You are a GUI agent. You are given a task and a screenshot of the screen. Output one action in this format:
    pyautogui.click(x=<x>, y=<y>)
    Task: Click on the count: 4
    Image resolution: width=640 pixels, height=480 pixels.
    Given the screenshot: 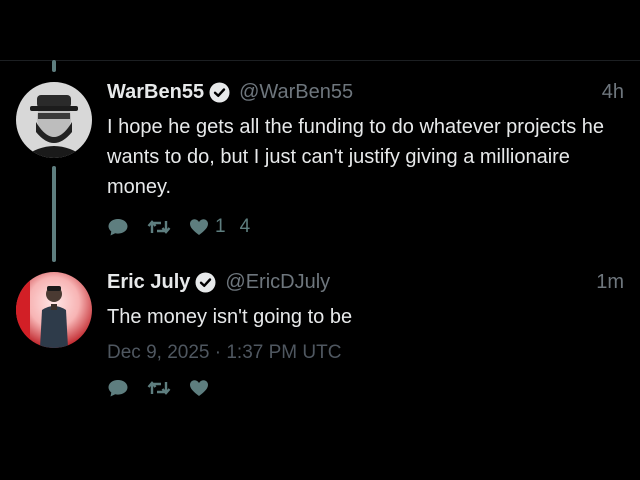 What is the action you would take?
    pyautogui.click(x=245, y=226)
    